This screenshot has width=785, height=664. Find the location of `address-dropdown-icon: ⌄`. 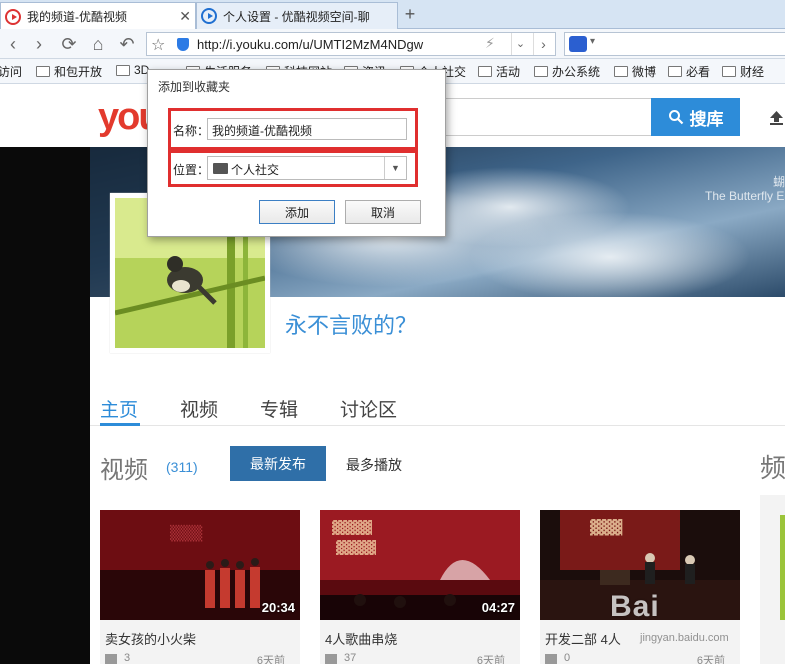

address-dropdown-icon: ⌄ is located at coordinates (520, 44).